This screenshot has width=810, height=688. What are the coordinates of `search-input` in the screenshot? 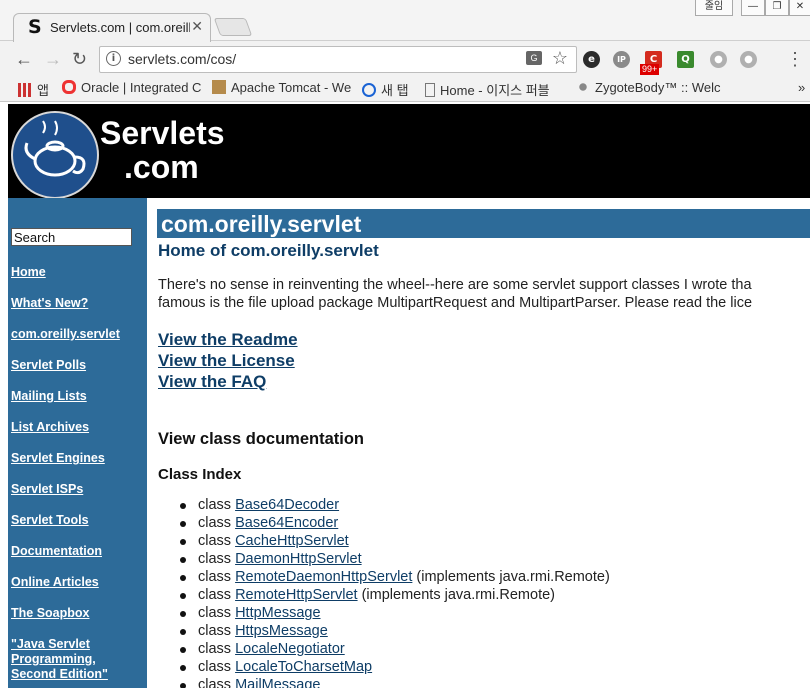 It's located at (71, 237).